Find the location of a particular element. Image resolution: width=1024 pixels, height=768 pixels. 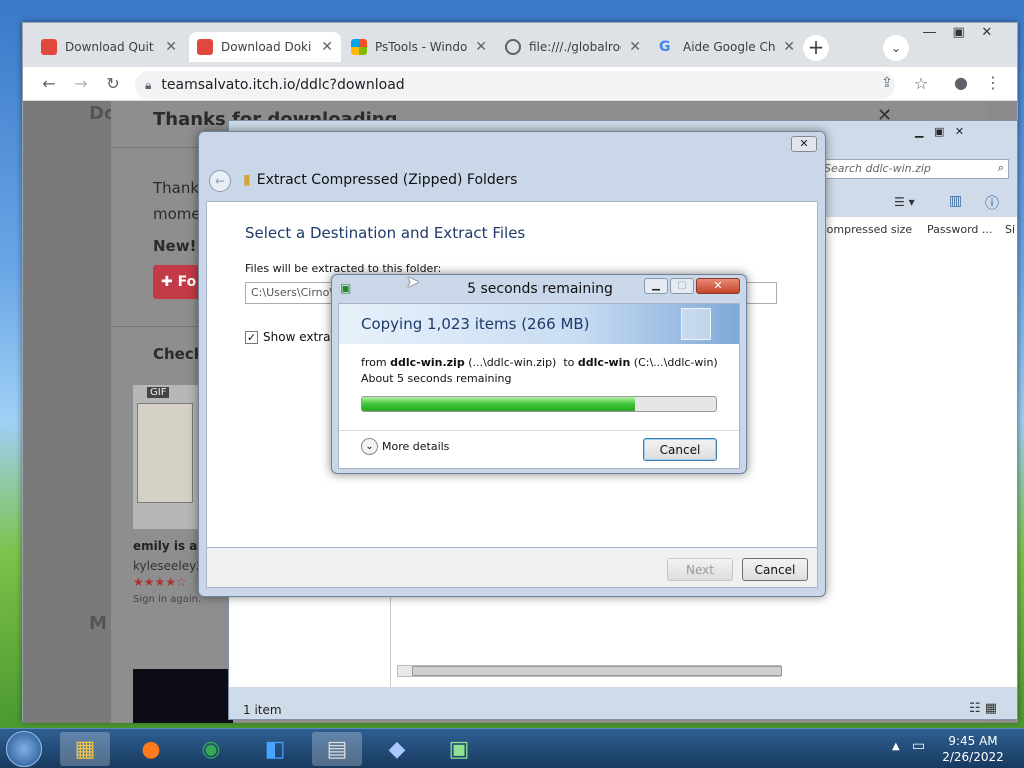

tab-download-doki: Download Doki ✕ is located at coordinates (265, 47).